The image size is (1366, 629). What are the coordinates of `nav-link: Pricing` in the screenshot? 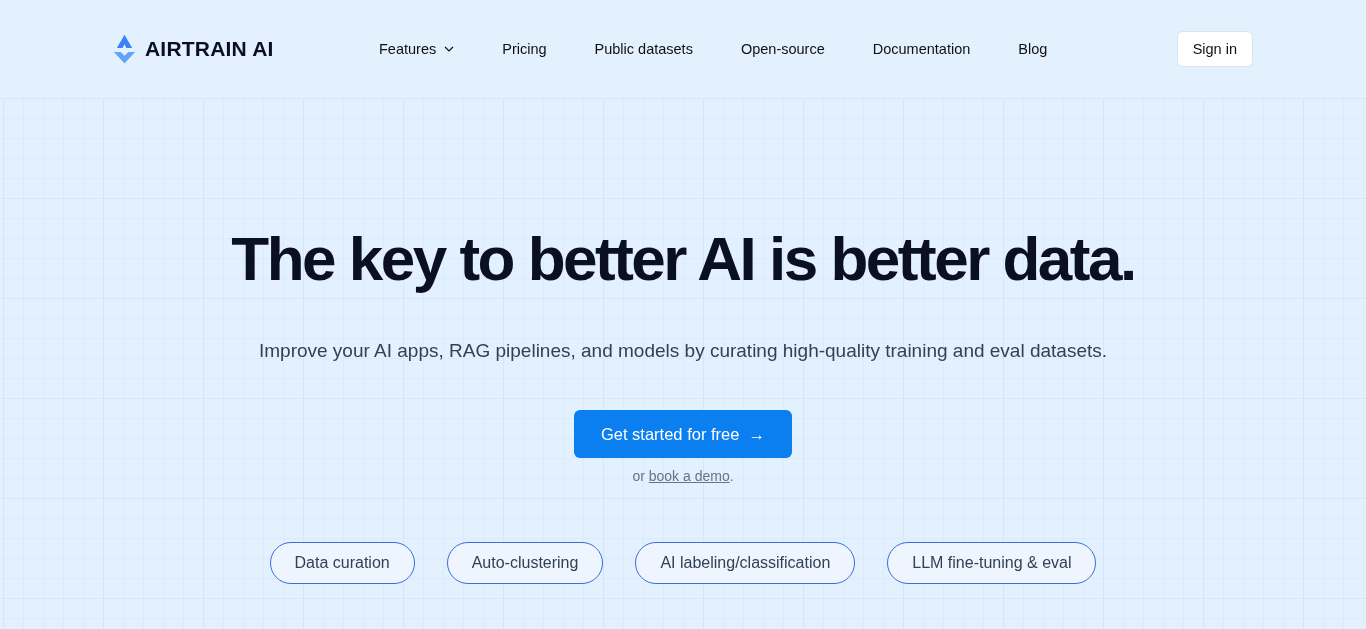 It's located at (524, 49).